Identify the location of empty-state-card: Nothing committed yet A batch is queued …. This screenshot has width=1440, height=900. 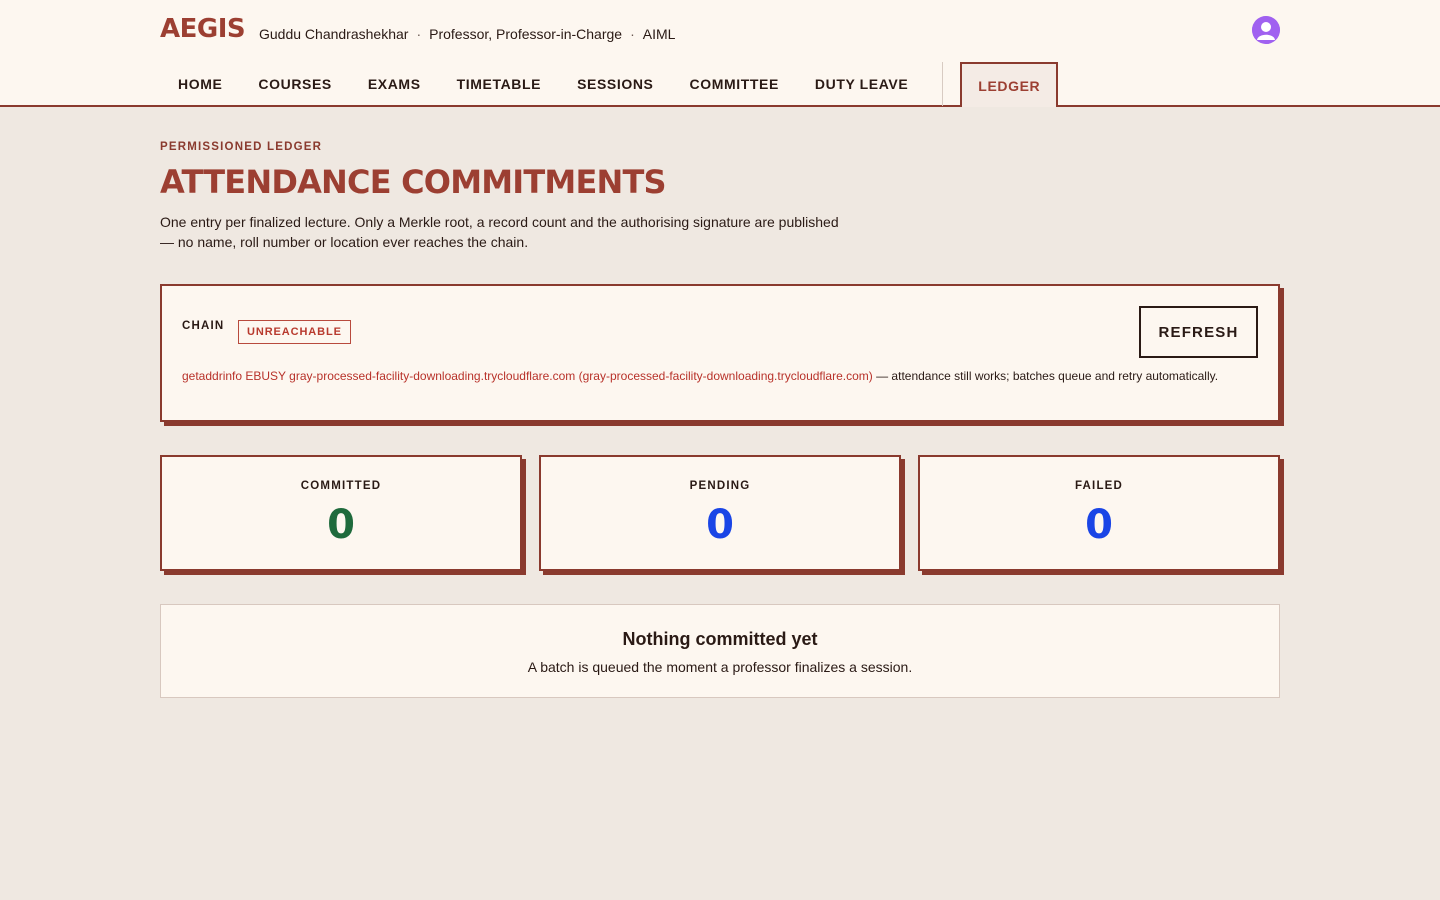
(720, 651).